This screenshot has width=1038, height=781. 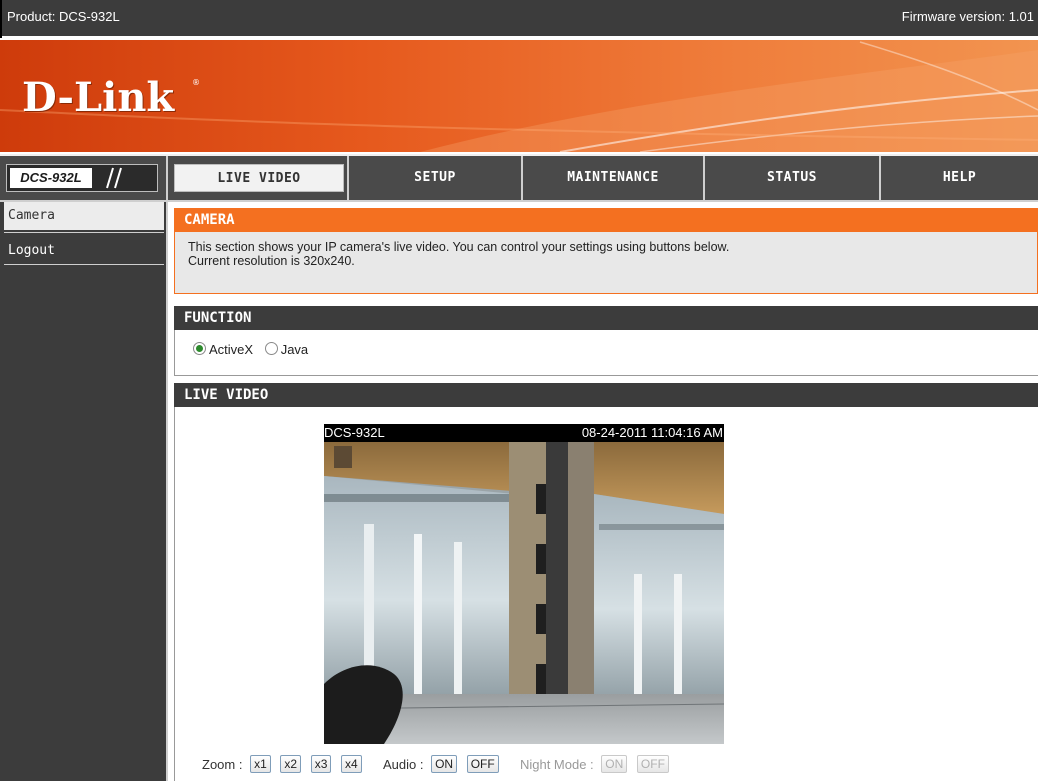 I want to click on video-overlay-caption: DCS-932L 08-24-2011 11:04:16 AM, so click(x=524, y=433).